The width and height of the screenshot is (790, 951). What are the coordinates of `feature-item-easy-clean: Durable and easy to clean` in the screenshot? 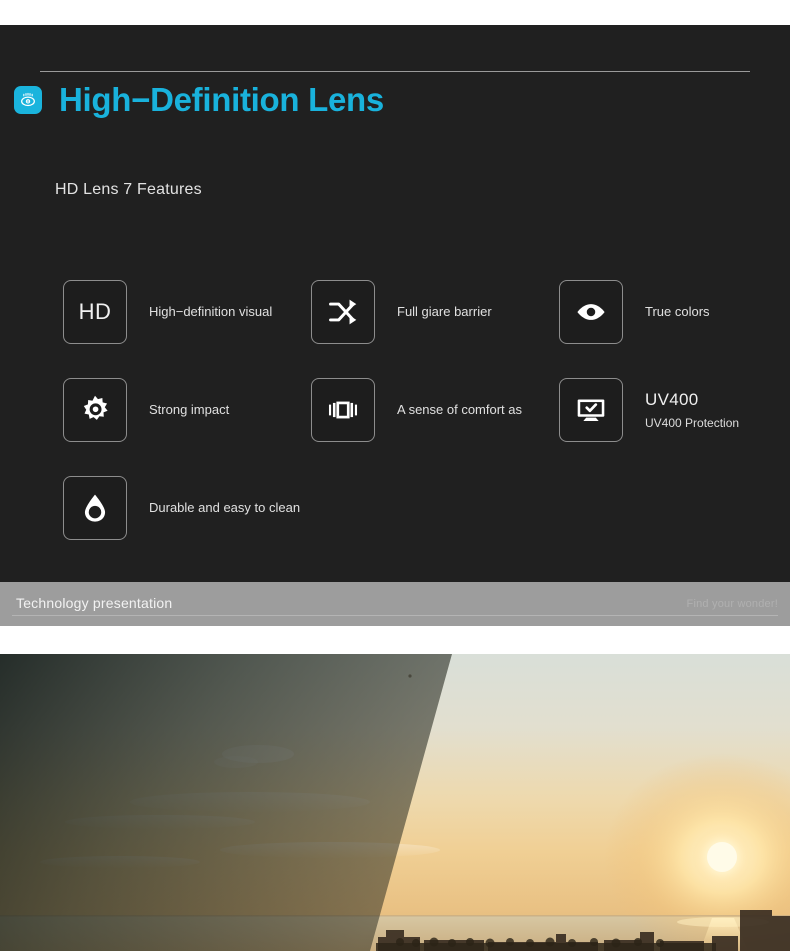 It's located at (187, 508).